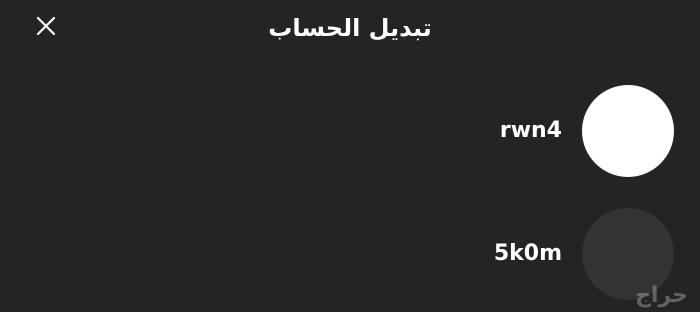  What do you see at coordinates (530, 130) in the screenshot?
I see `account-username: rwn4` at bounding box center [530, 130].